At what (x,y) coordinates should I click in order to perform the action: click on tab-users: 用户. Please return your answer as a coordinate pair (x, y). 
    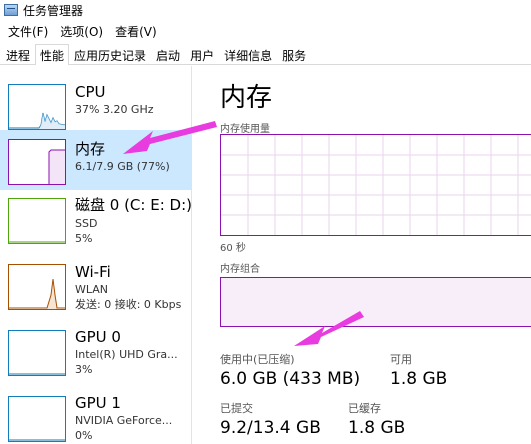
    Looking at the image, I should click on (202, 54).